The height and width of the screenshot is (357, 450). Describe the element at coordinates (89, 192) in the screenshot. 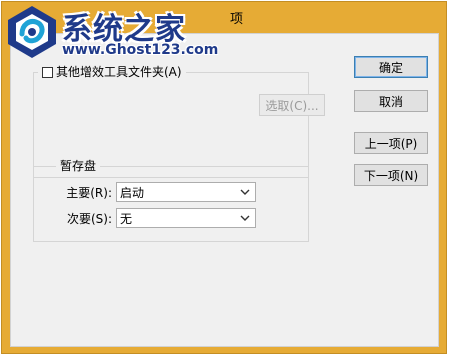

I see `primary-disk-label: 主要(R):` at that location.